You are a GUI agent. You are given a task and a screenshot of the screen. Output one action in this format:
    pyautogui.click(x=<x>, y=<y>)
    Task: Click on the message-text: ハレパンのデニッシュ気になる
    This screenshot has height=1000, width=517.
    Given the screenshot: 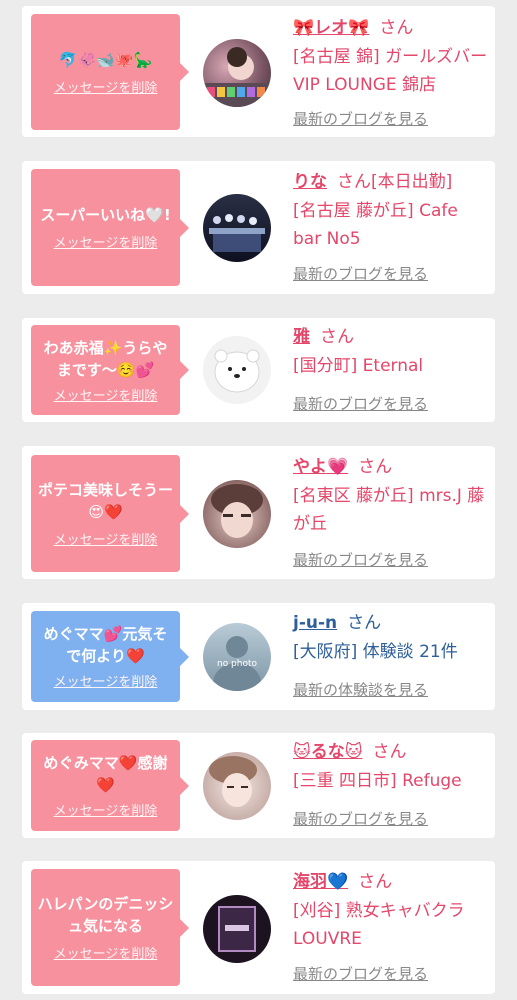 What is the action you would take?
    pyautogui.click(x=105, y=915)
    